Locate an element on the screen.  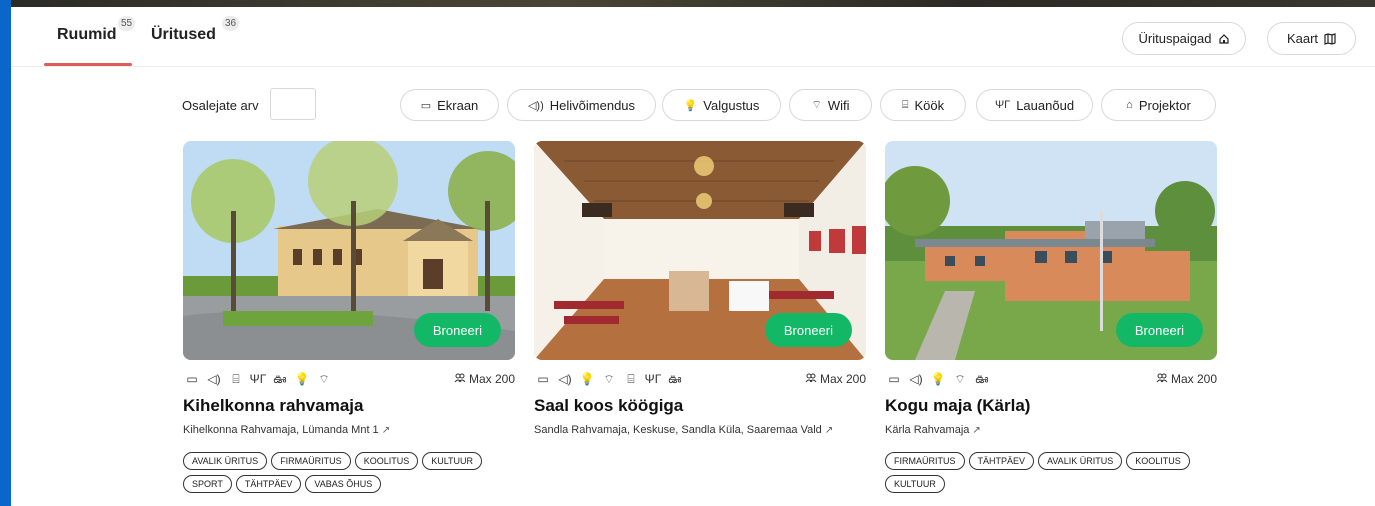
map-button: Kaart is located at coordinates (1311, 38).